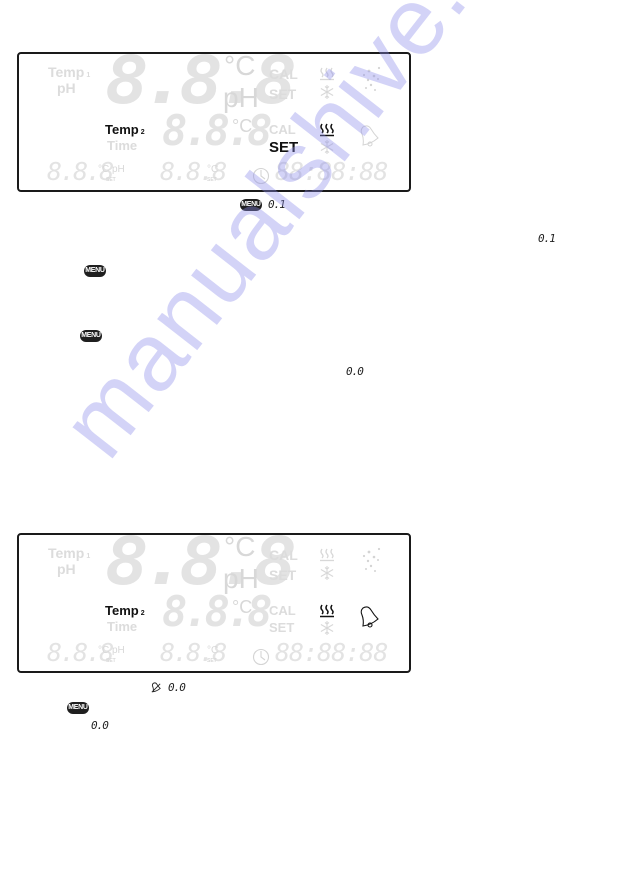 This screenshot has width=629, height=893. Describe the element at coordinates (156, 688) in the screenshot. I see `bell-mute-icon` at that location.